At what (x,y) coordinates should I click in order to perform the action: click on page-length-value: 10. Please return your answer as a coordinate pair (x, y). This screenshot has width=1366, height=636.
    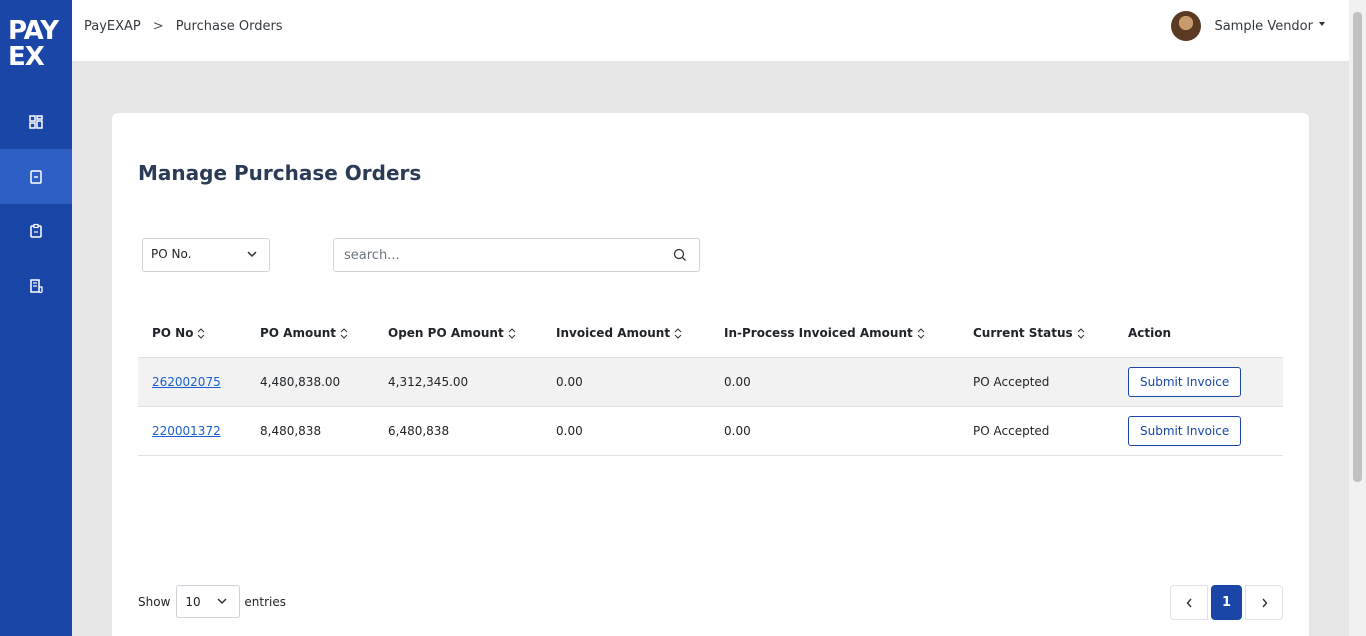
    Looking at the image, I should click on (193, 602).